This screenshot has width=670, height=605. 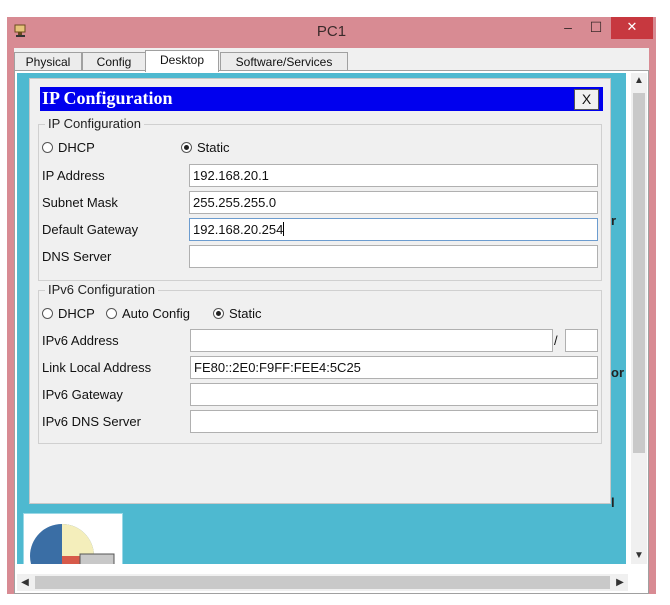 I want to click on title-bar: PC1 – ☐ ✕, so click(x=331, y=31).